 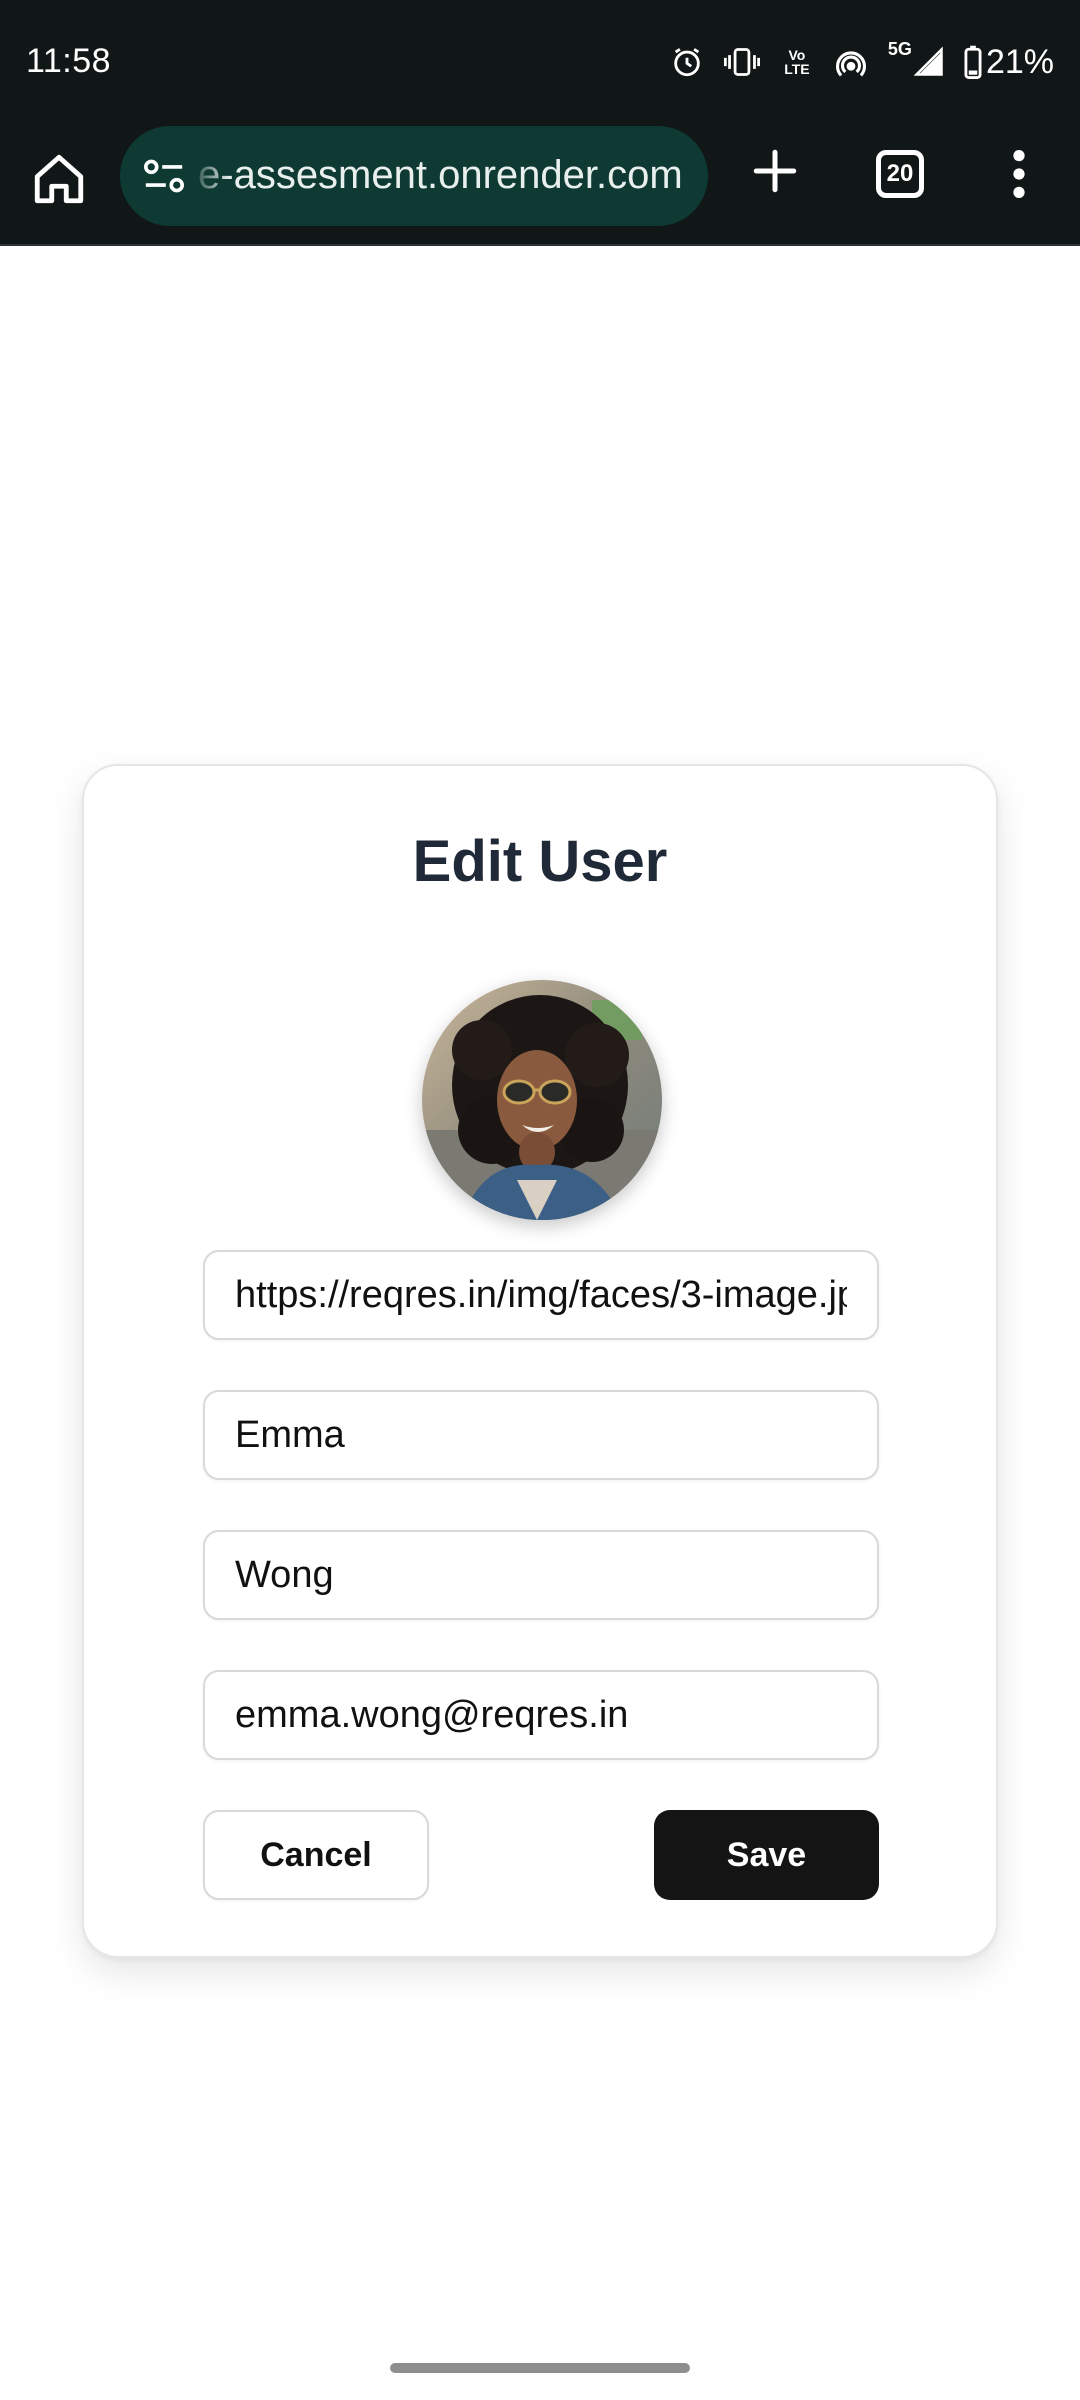 What do you see at coordinates (210, 176) in the screenshot?
I see `url-fade` at bounding box center [210, 176].